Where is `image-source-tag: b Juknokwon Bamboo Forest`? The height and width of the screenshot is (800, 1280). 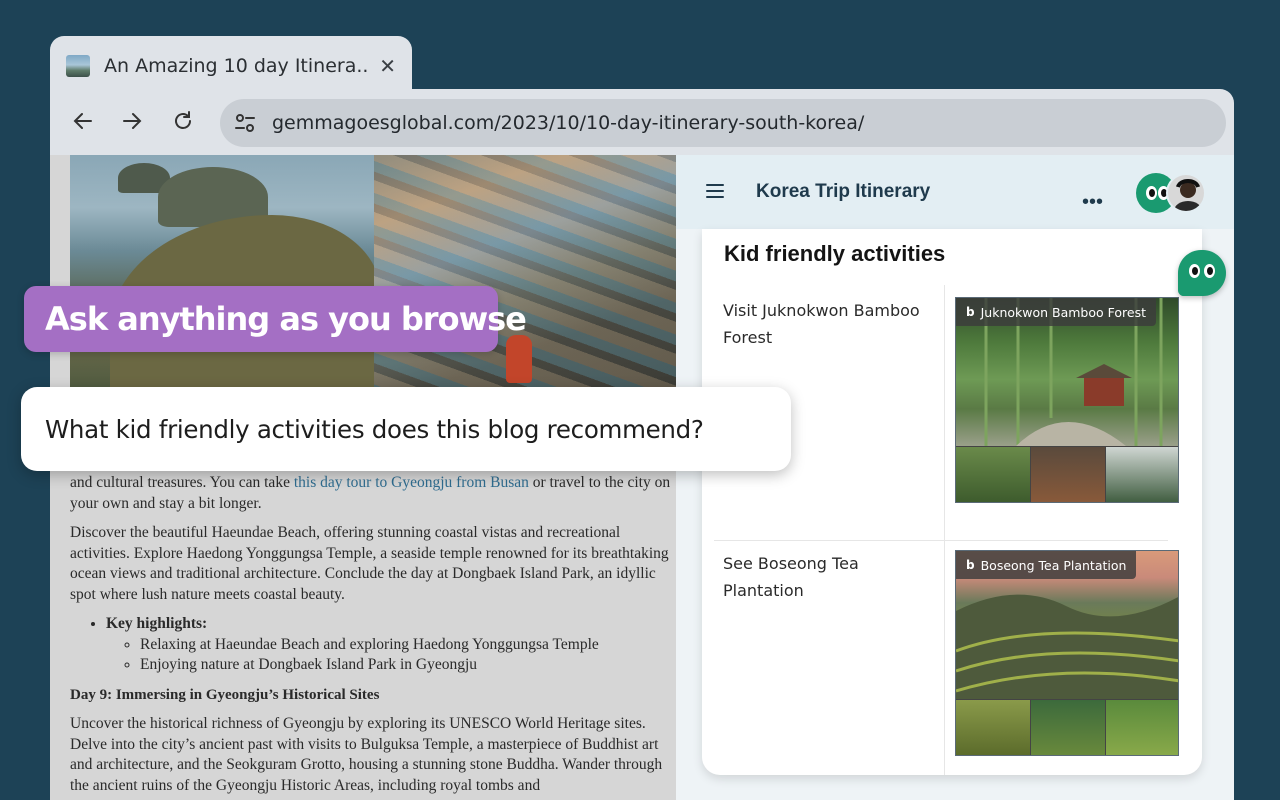
image-source-tag: b Juknokwon Bamboo Forest is located at coordinates (1056, 312).